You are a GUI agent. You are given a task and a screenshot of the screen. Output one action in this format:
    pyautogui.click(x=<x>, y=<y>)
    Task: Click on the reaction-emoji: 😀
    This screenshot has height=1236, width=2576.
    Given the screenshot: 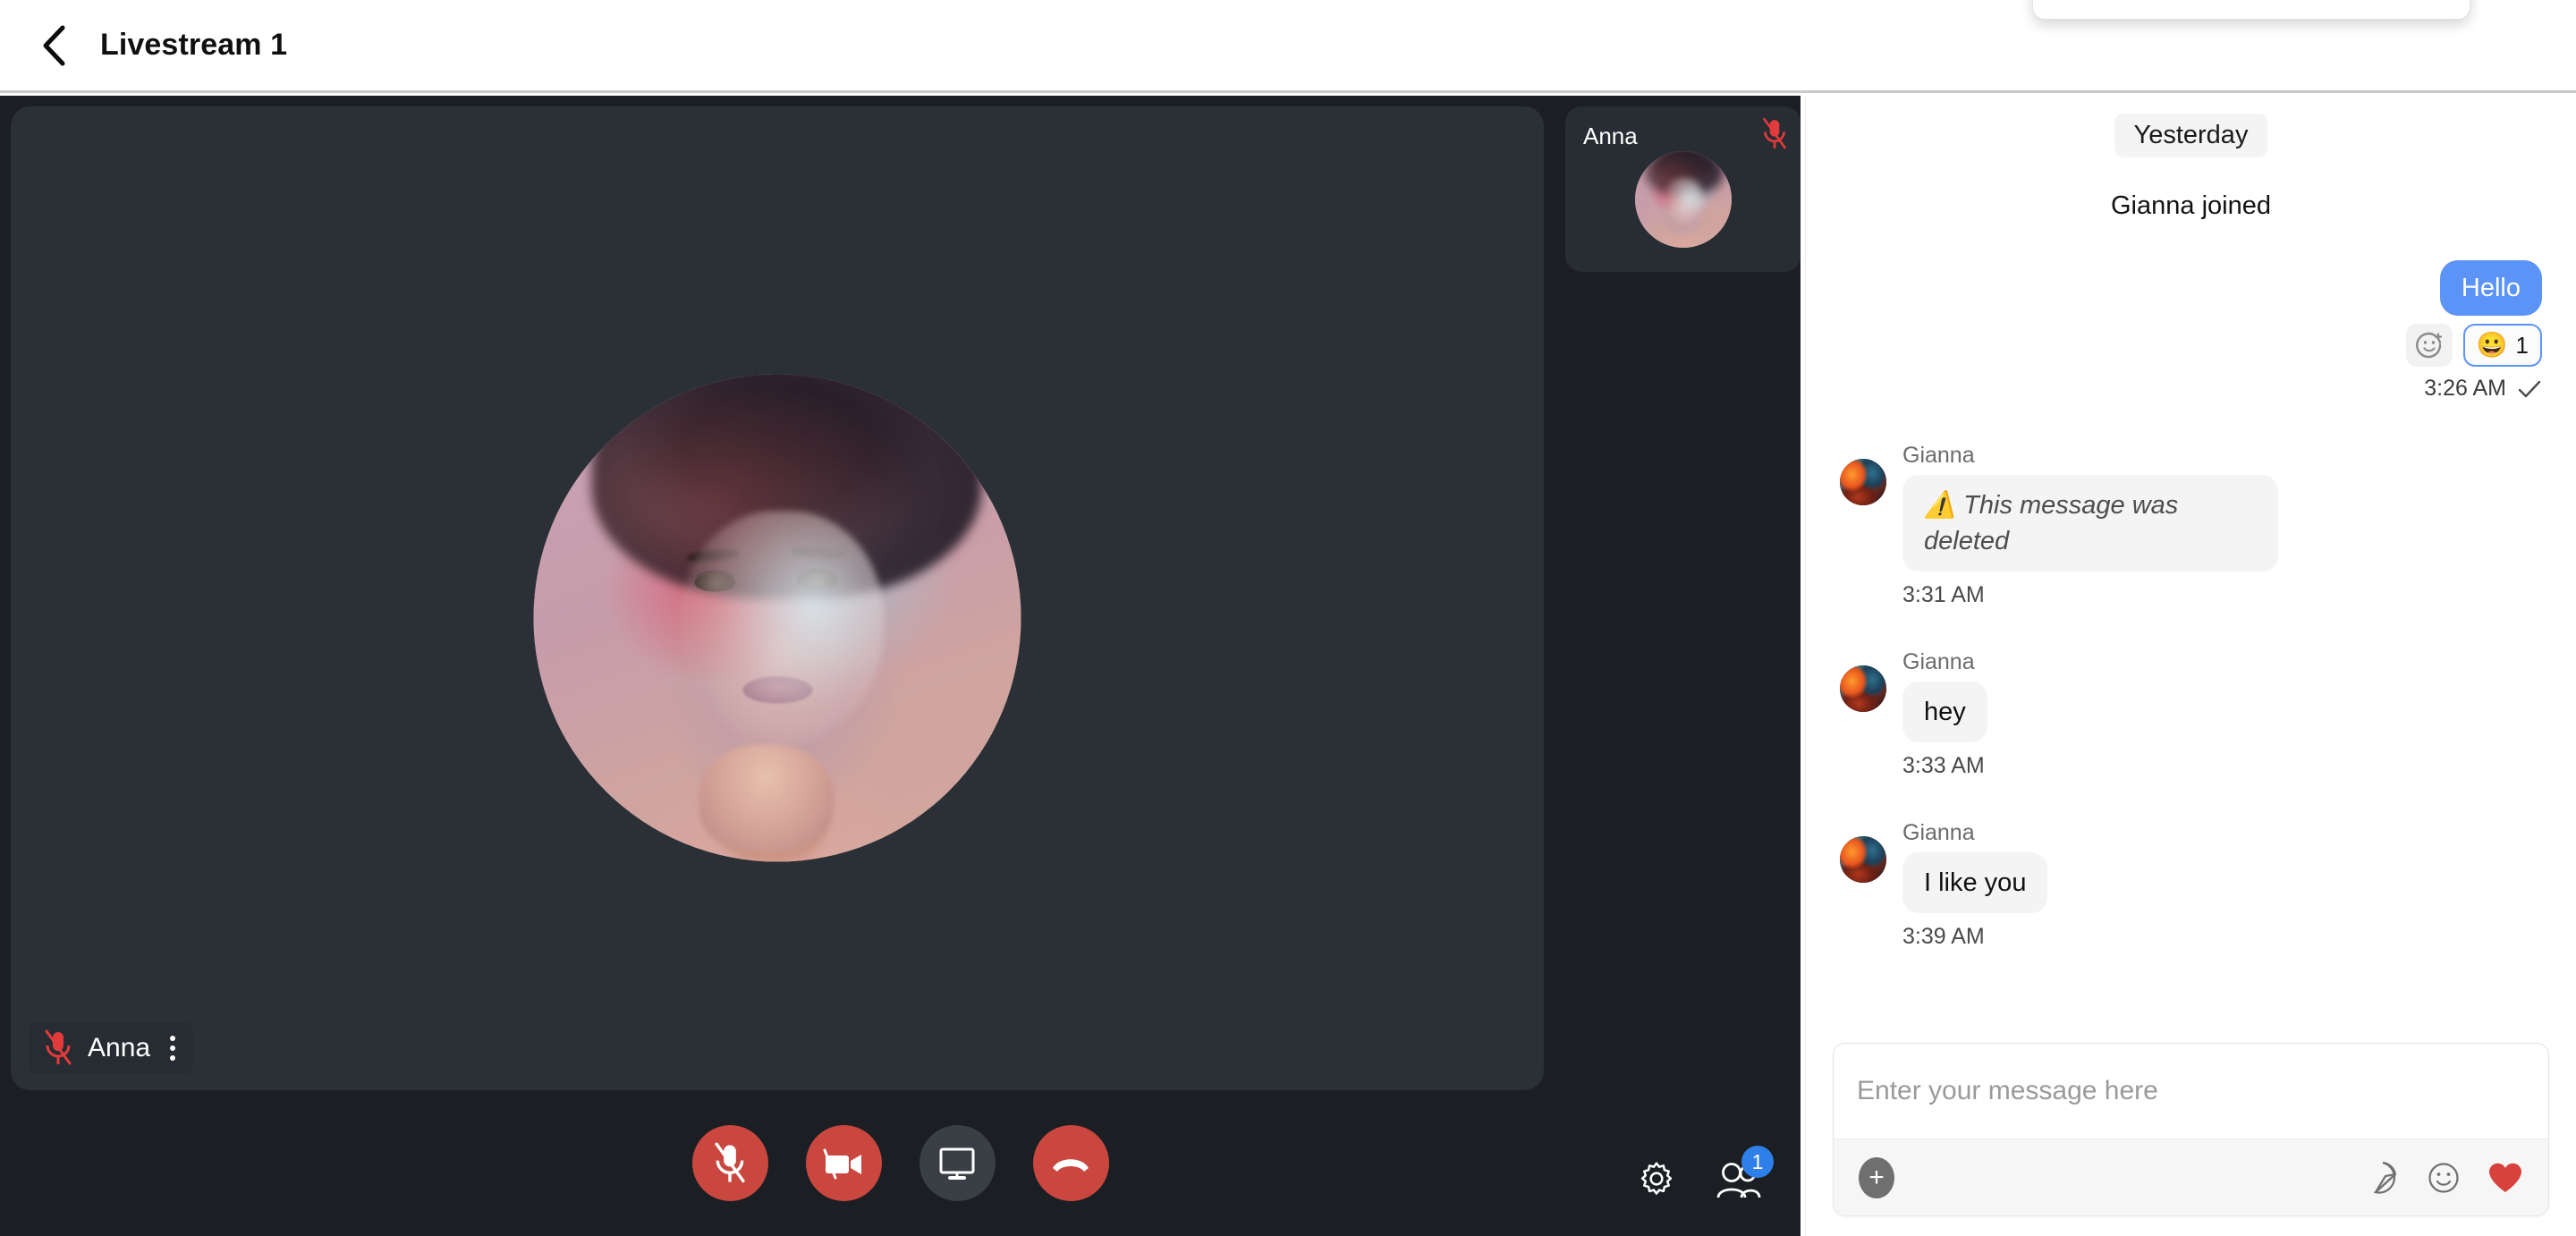 What is the action you would take?
    pyautogui.click(x=2492, y=345)
    